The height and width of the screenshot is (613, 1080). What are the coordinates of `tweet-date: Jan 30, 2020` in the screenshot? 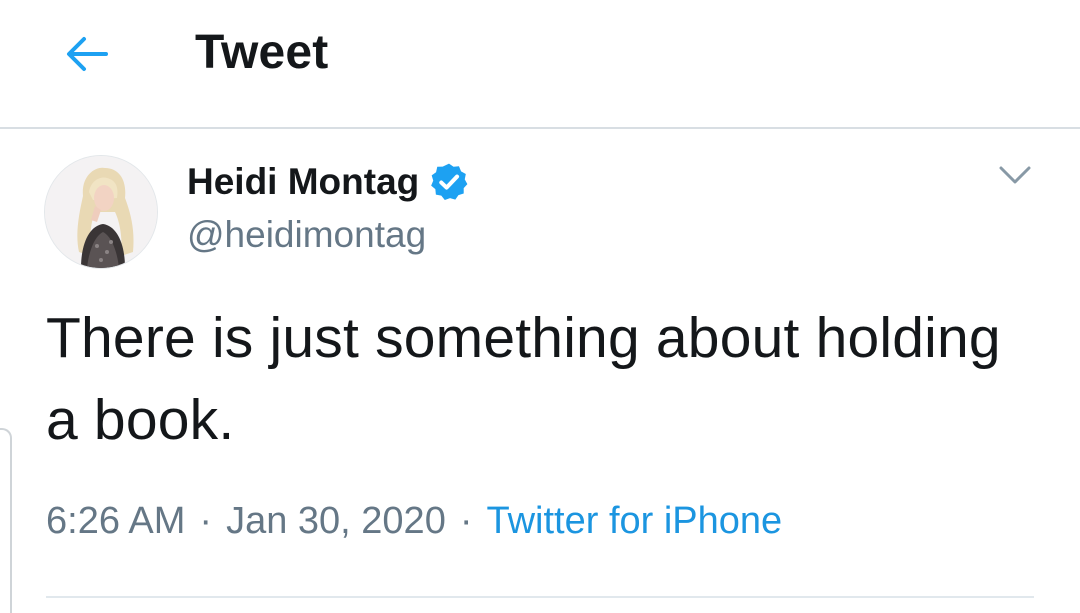 It's located at (336, 521).